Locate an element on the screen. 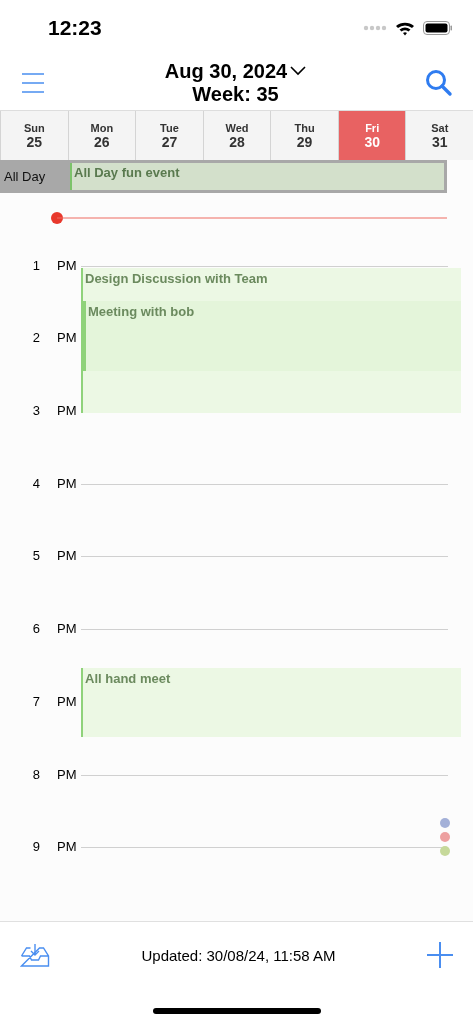 Image resolution: width=473 pixels, height=1024 pixels. event-block: Design Discussion with Team Meeting with bob is located at coordinates (271, 340).